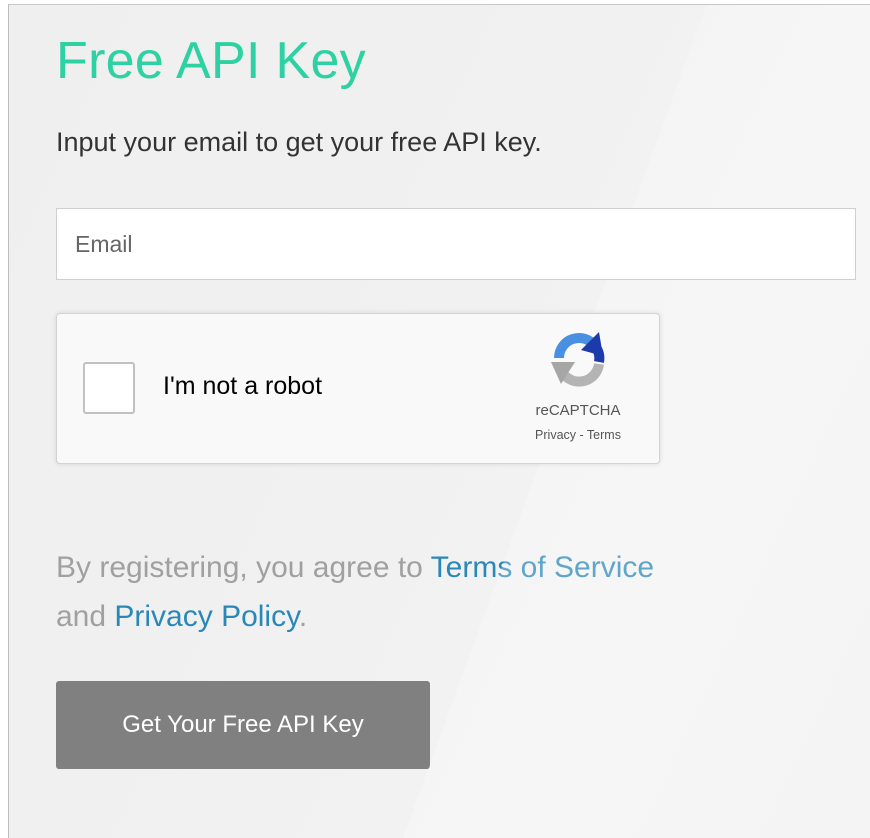 The width and height of the screenshot is (870, 838). Describe the element at coordinates (211, 61) in the screenshot. I see `page-title: Free API Key` at that location.